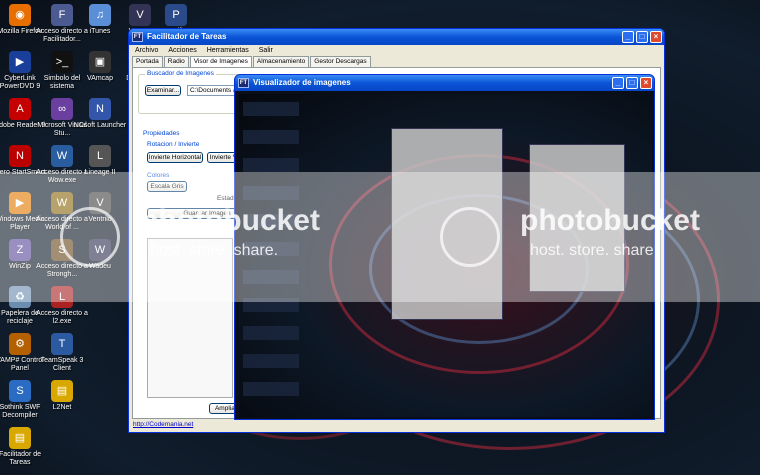 This screenshot has height=475, width=760. I want to click on invierte-horizontal-button: Invierte Horizontal, so click(175, 157).